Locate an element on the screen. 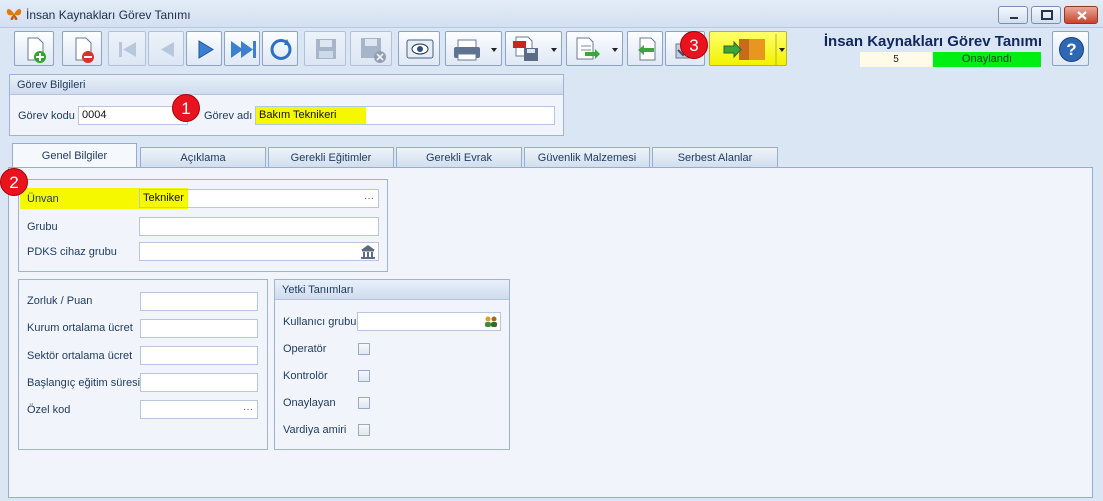 Image resolution: width=1103 pixels, height=501 pixels. new-record-button is located at coordinates (34, 48).